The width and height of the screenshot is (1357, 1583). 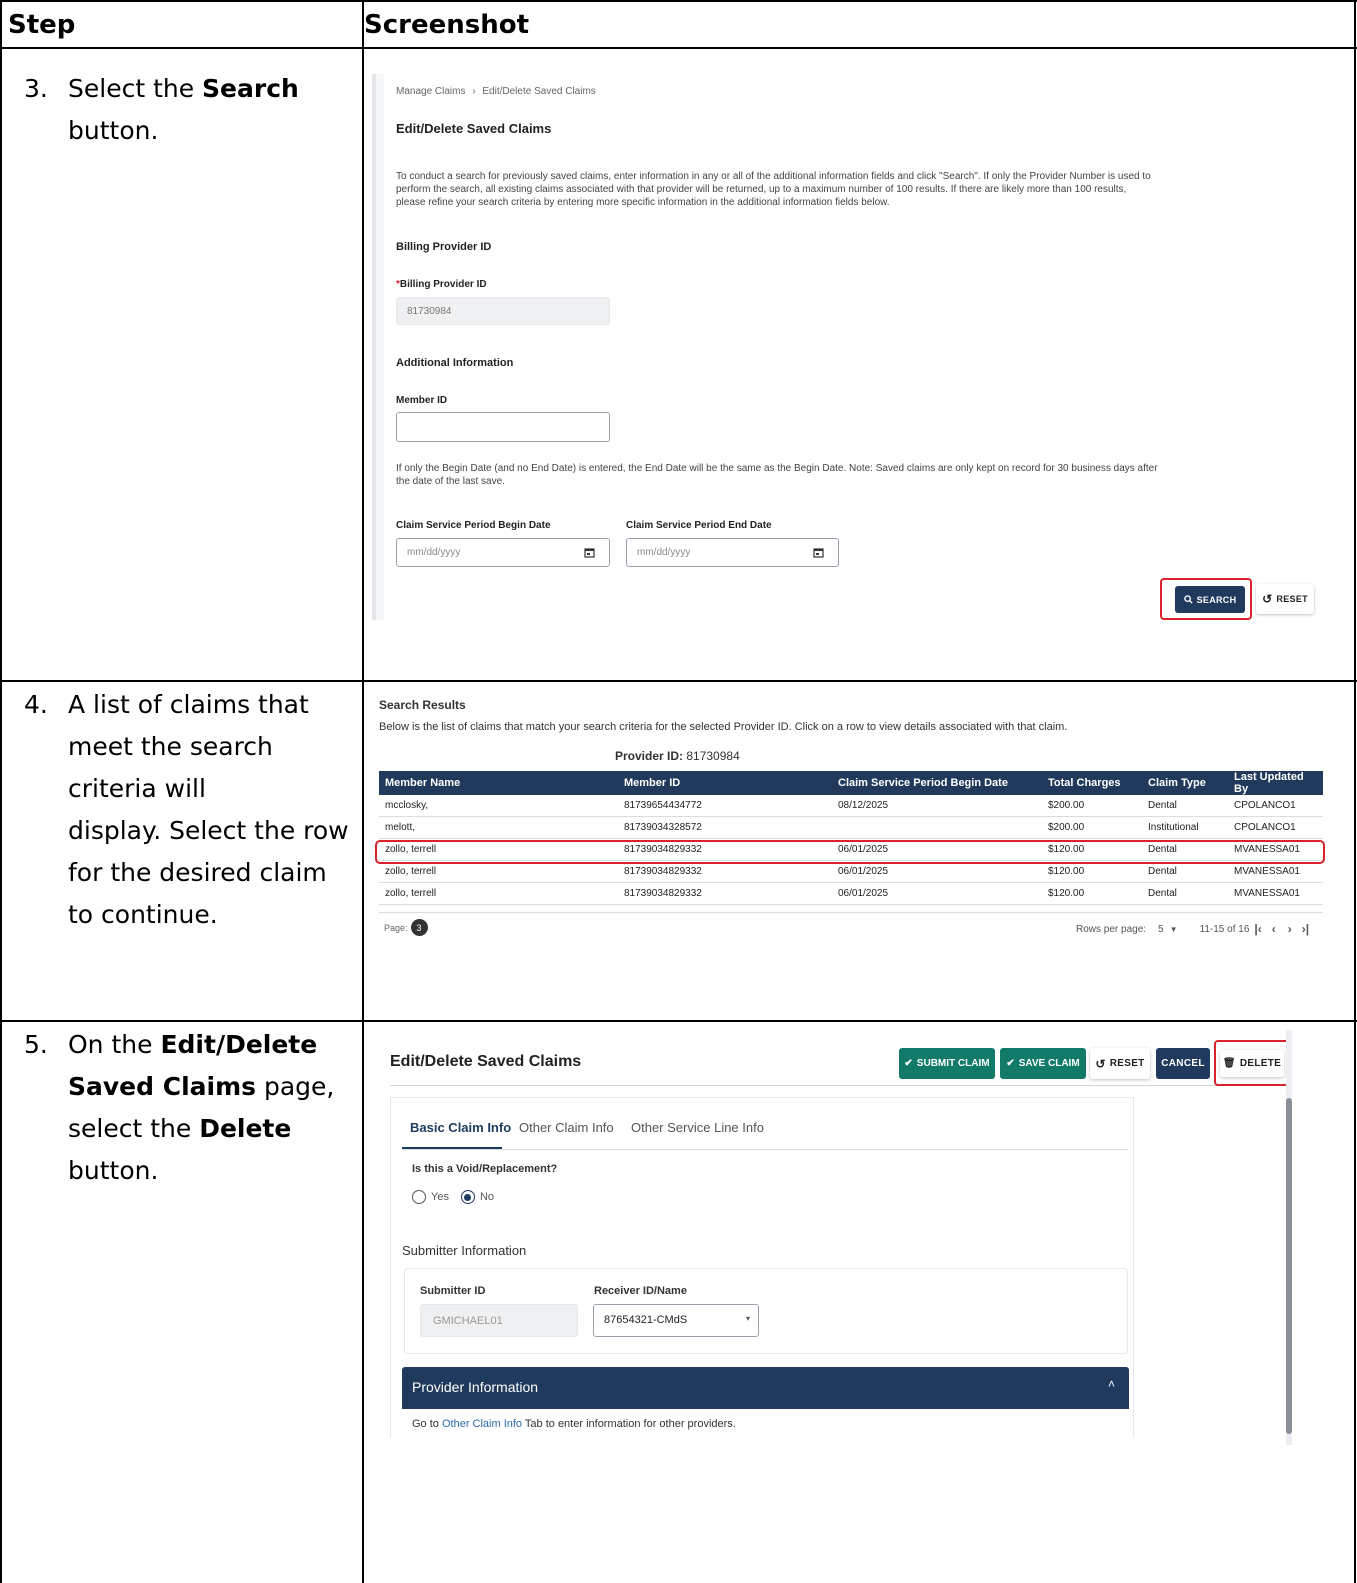 I want to click on breadcrumb-manage-claims: Manage Claims, so click(x=430, y=91).